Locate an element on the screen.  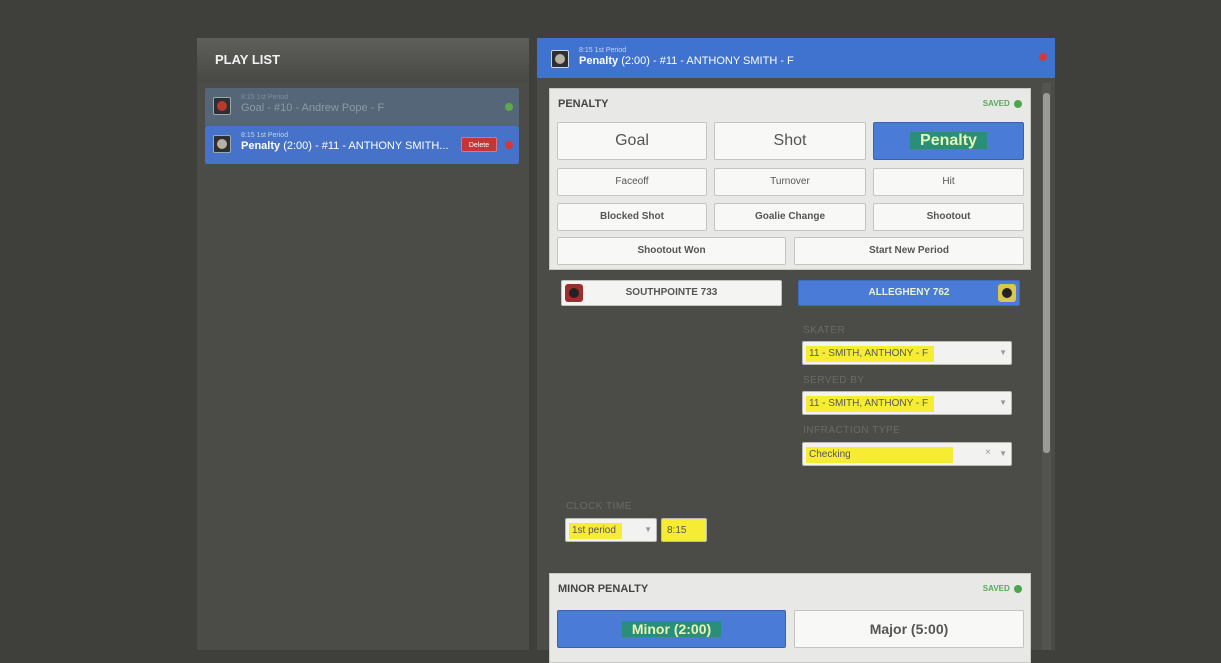
infraction-type-value: Checking is located at coordinates (879, 455).